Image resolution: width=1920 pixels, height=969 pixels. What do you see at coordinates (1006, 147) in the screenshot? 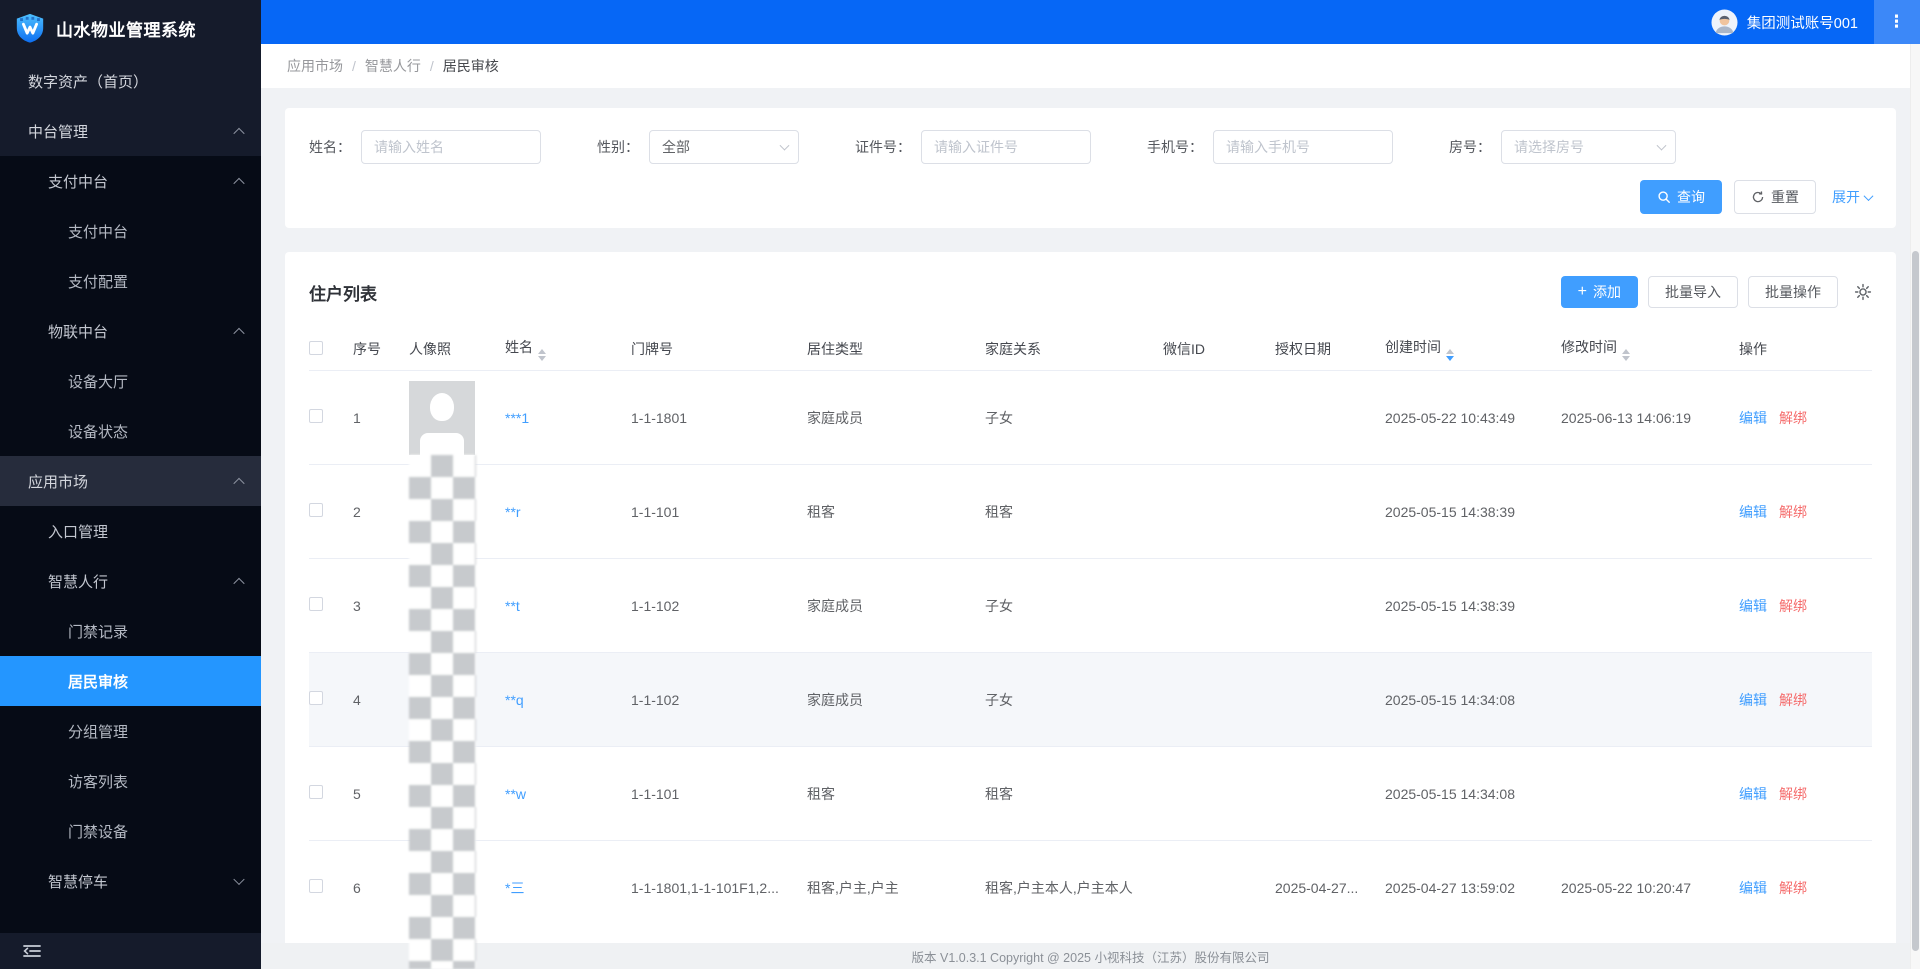
I see `cert-filter-input` at bounding box center [1006, 147].